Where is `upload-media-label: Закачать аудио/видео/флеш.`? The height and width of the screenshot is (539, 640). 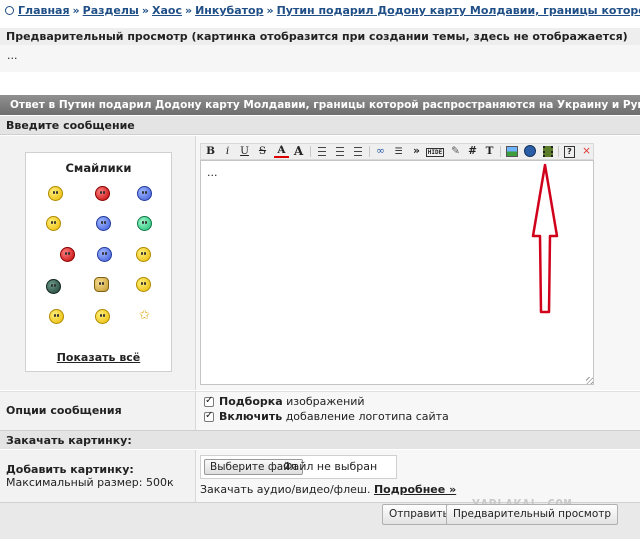 upload-media-label: Закачать аудио/видео/флеш. is located at coordinates (285, 489).